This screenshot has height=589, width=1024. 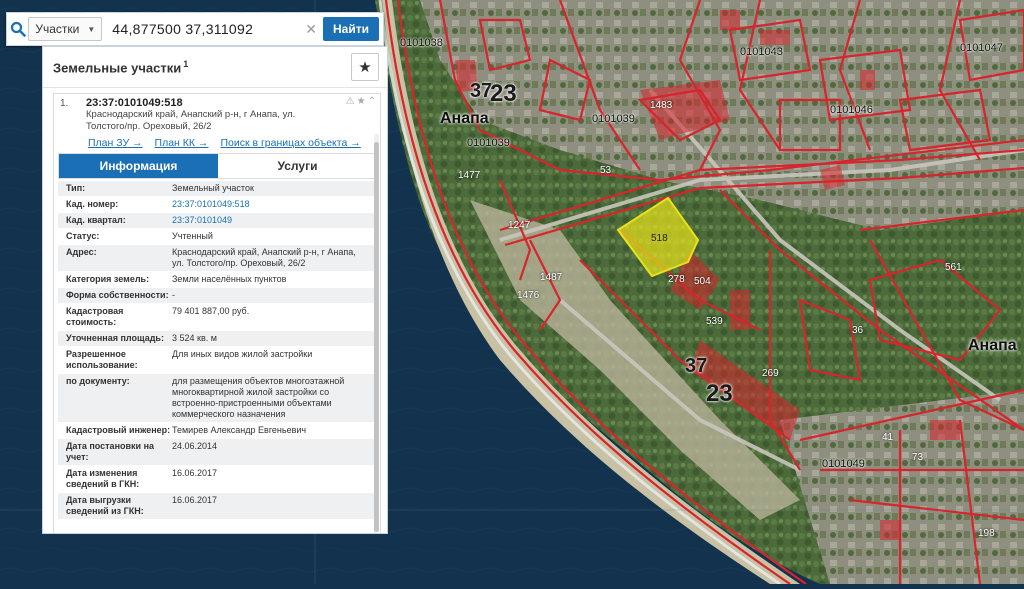 What do you see at coordinates (270, 204) in the screenshot?
I see `info-value: 23:37:0101049:518` at bounding box center [270, 204].